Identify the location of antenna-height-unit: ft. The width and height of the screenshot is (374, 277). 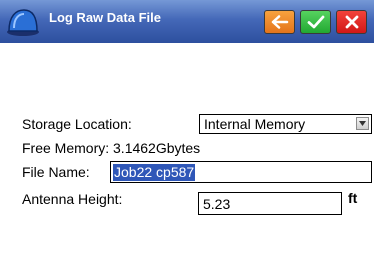
(353, 198).